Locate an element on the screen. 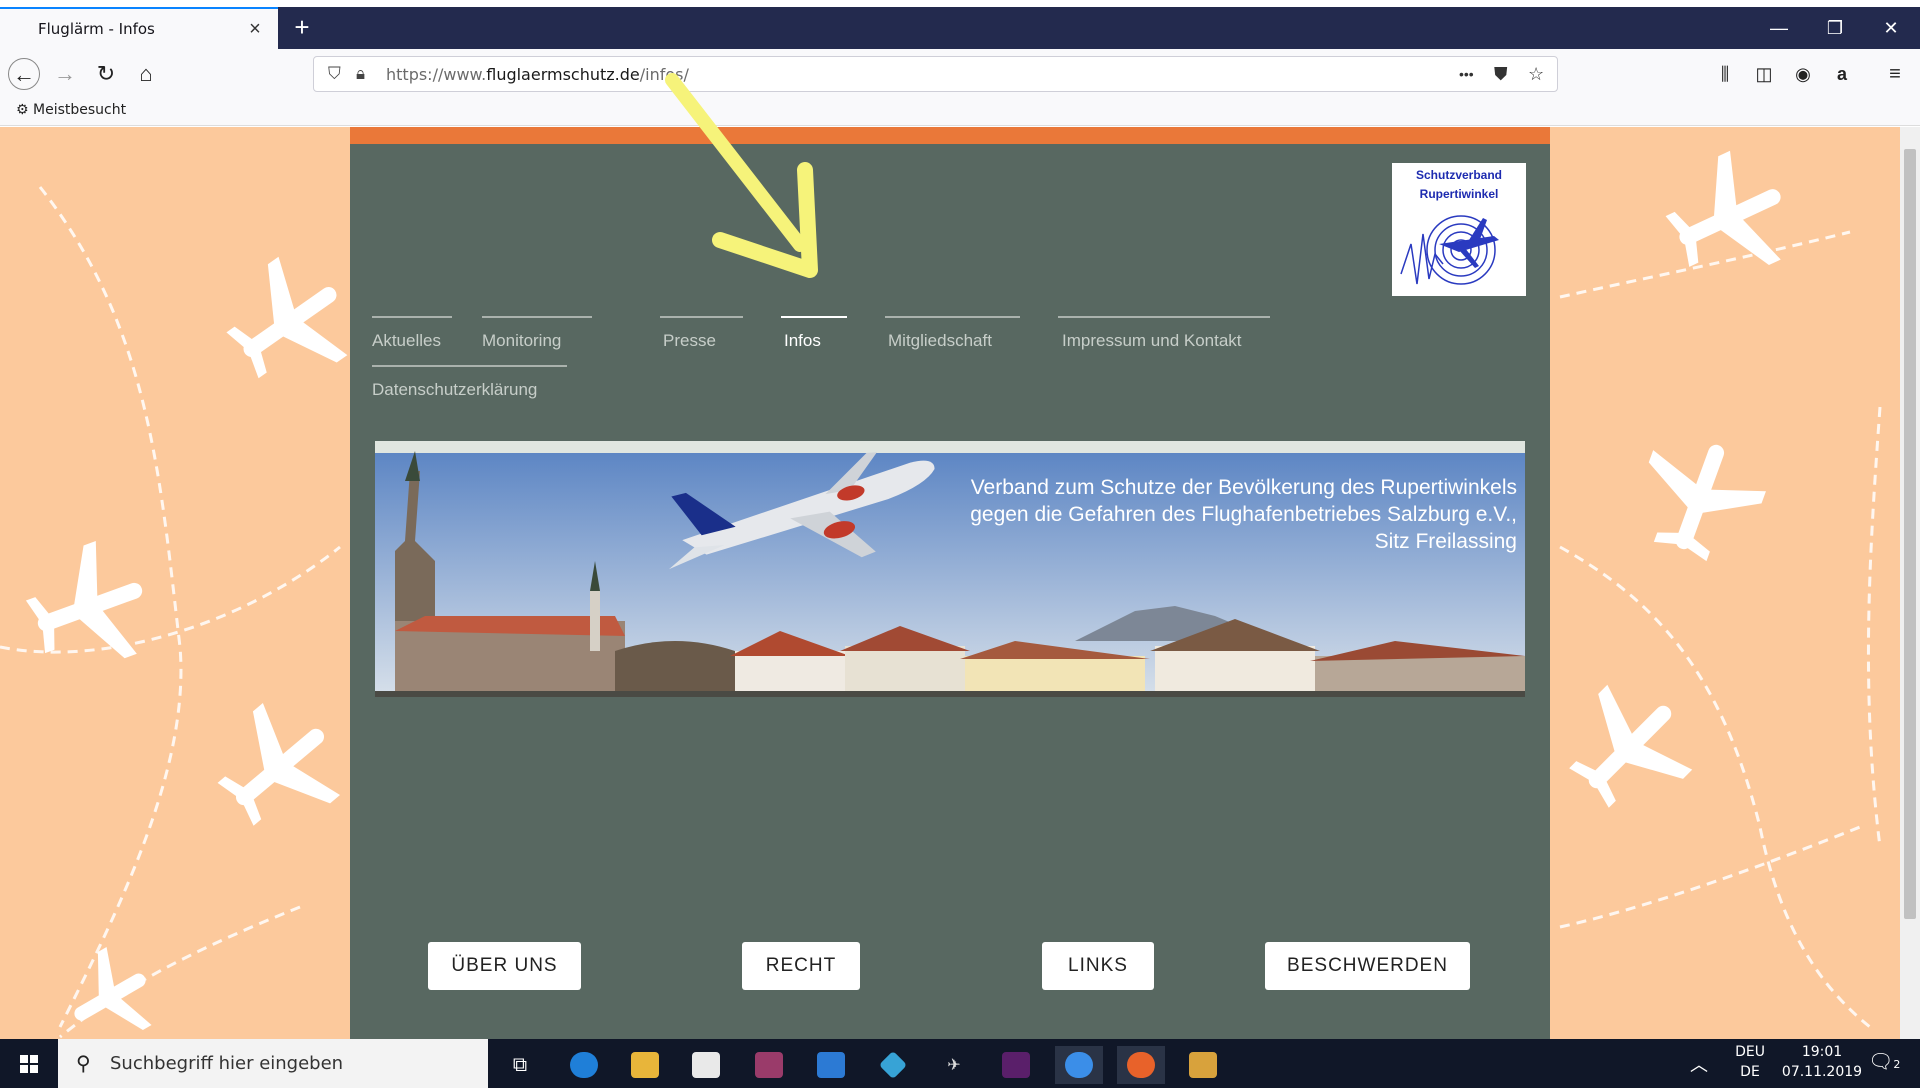  url-text: https://www.fluglaermschutz.de/infos/ is located at coordinates (537, 74).